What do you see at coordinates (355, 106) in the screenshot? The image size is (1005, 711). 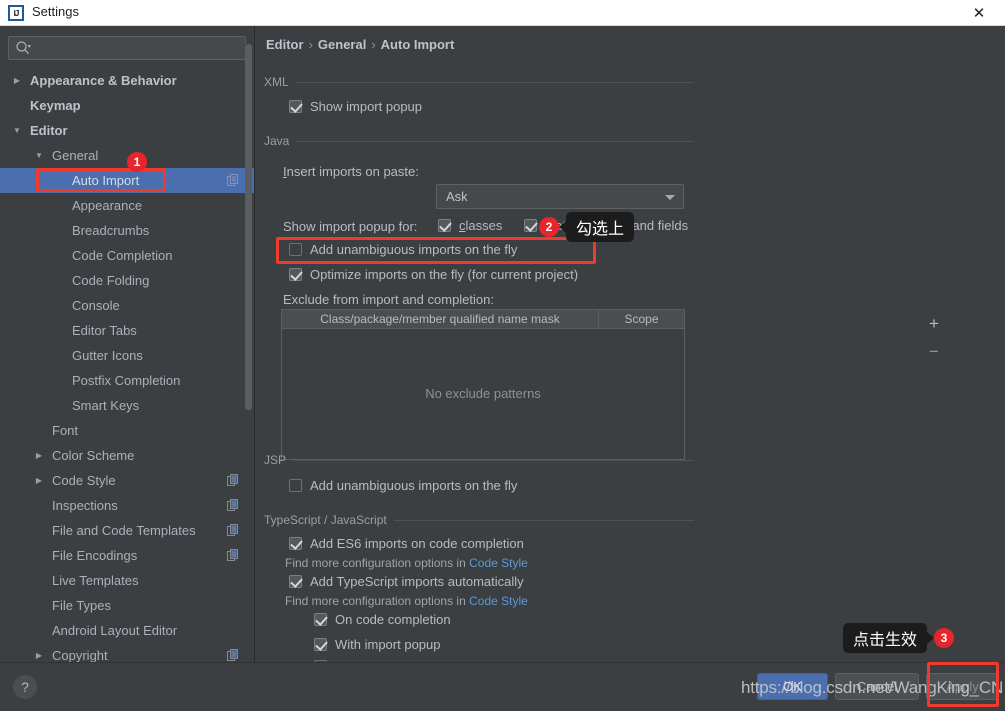 I see `checkbox-row-show-import-popup: Show import popup` at bounding box center [355, 106].